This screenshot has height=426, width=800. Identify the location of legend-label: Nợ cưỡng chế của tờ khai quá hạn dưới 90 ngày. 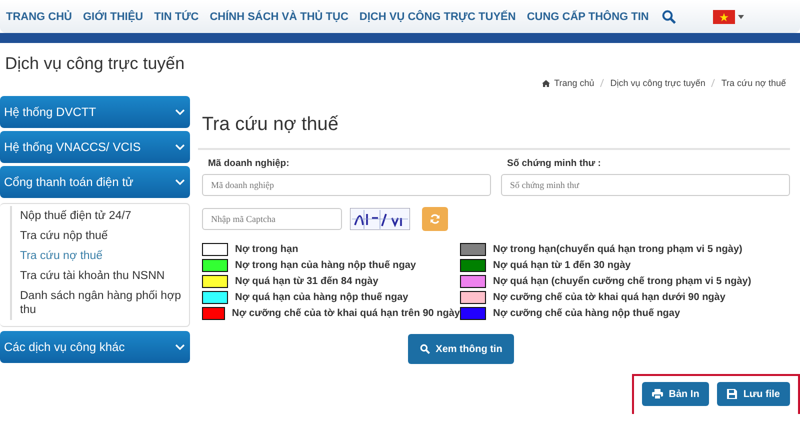
(609, 297).